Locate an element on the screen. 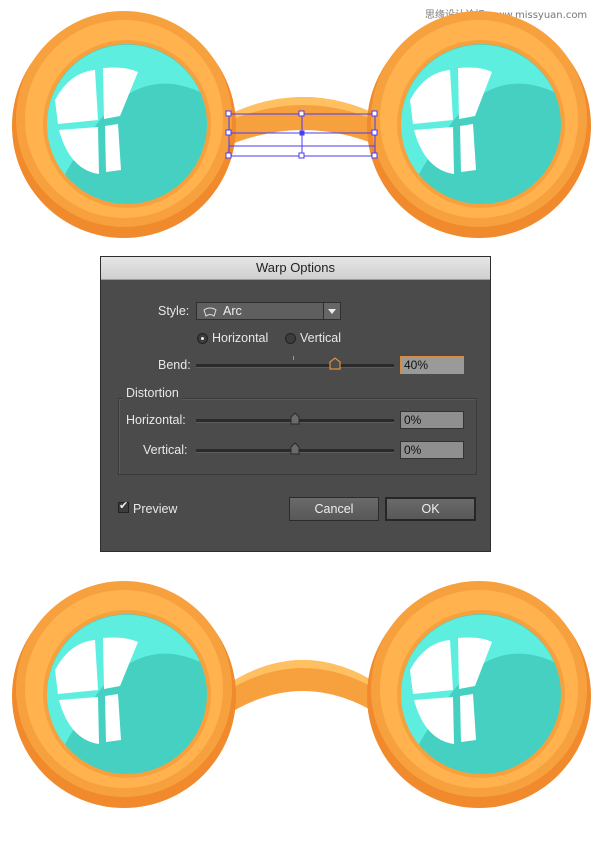 This screenshot has height=847, width=600. horizontal-radio is located at coordinates (202, 338).